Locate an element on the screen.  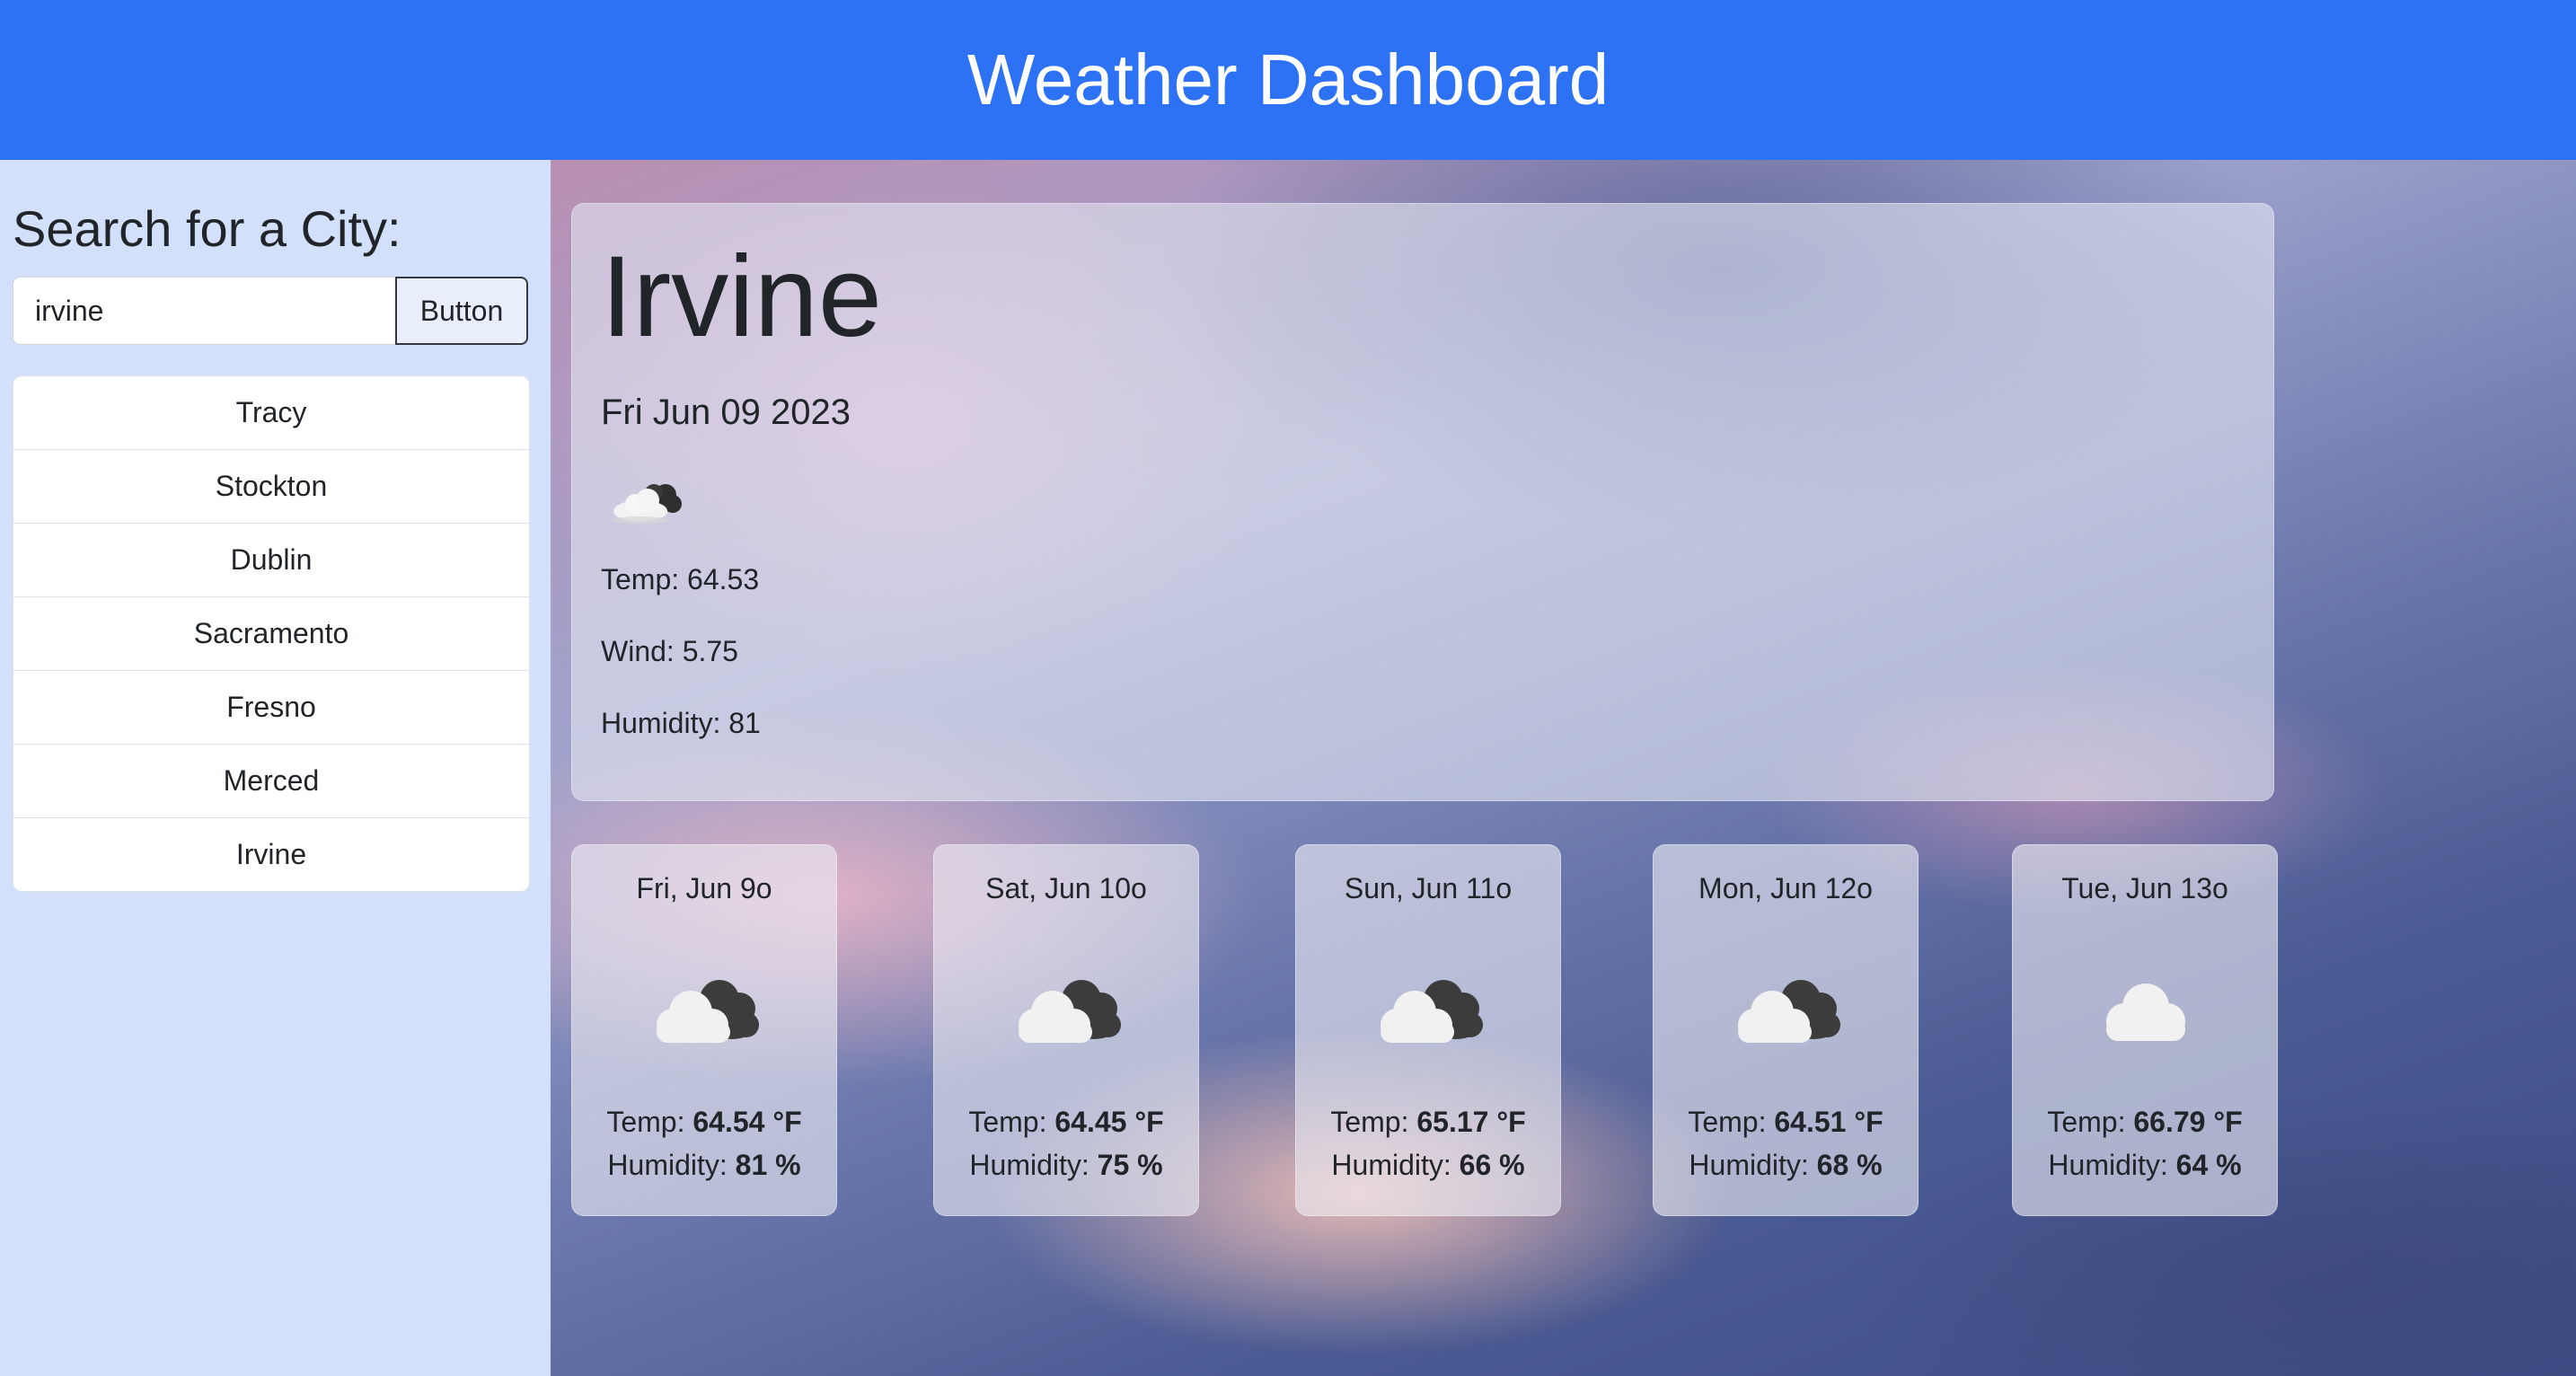
history-item-tracy: Tracy is located at coordinates (271, 413).